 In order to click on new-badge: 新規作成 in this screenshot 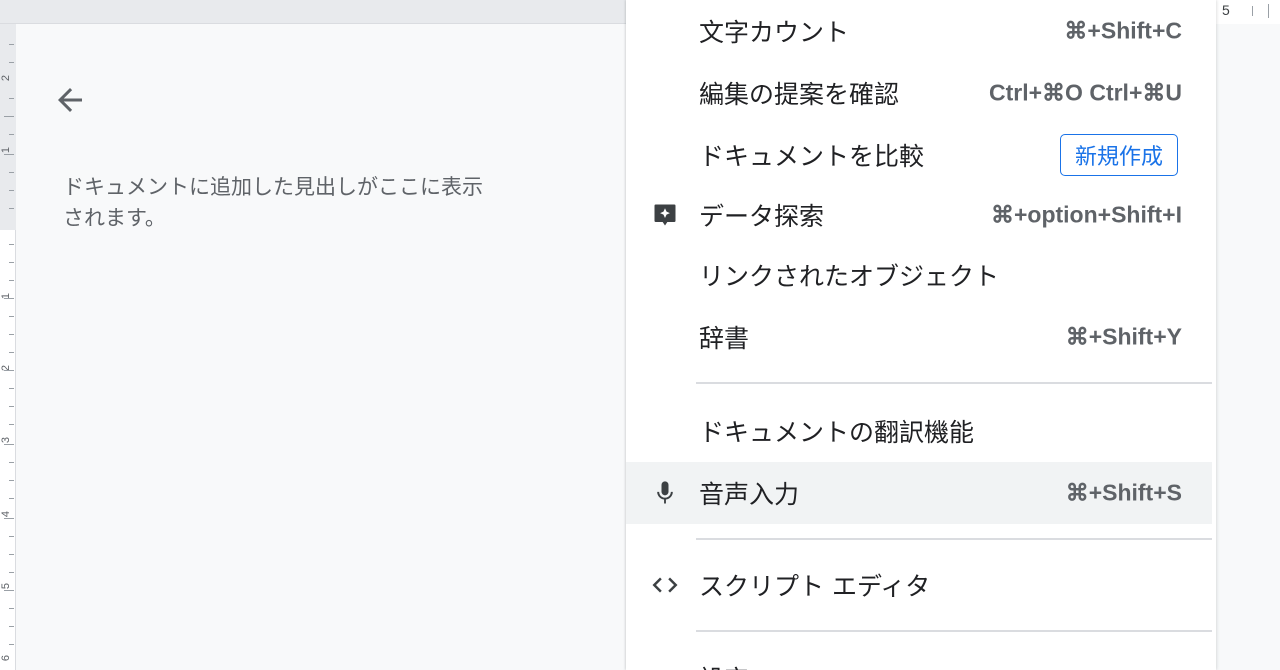, I will do `click(1118, 155)`.